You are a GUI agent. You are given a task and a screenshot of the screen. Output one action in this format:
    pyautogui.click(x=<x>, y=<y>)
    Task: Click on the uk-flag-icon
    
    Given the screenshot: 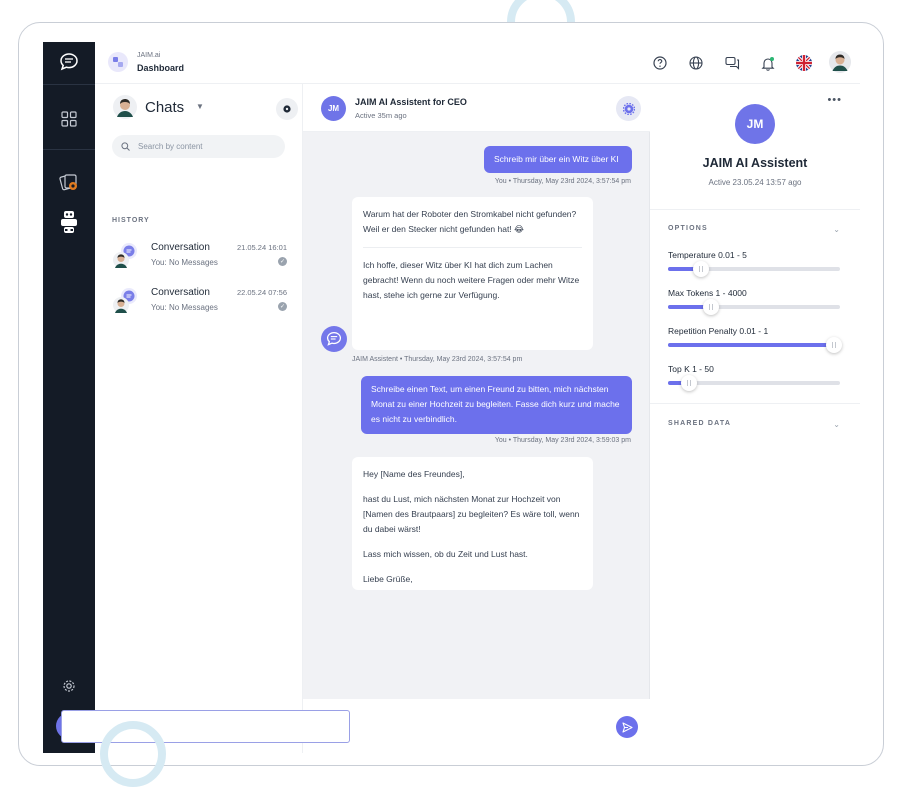 What is the action you would take?
    pyautogui.click(x=804, y=63)
    